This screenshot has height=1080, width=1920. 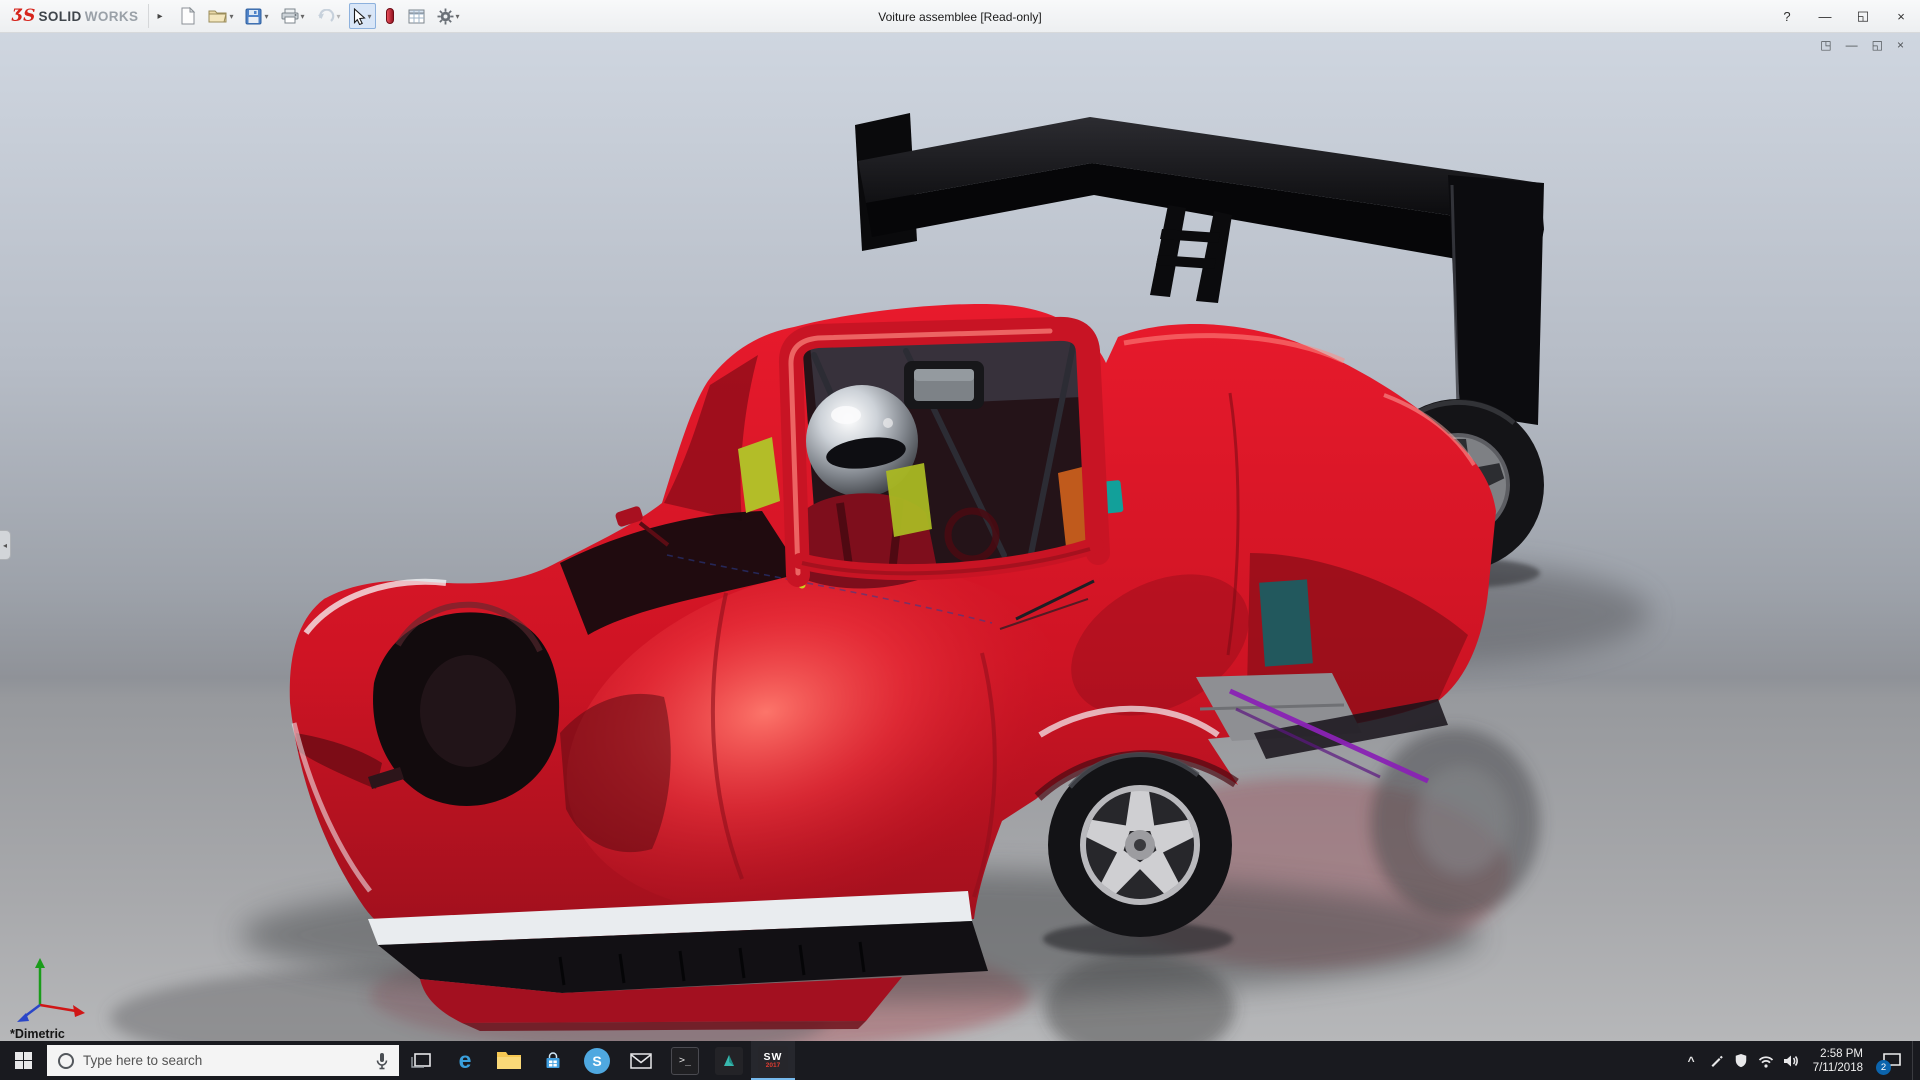 What do you see at coordinates (1841, 1053) in the screenshot?
I see `clock-time: 2:58 PM` at bounding box center [1841, 1053].